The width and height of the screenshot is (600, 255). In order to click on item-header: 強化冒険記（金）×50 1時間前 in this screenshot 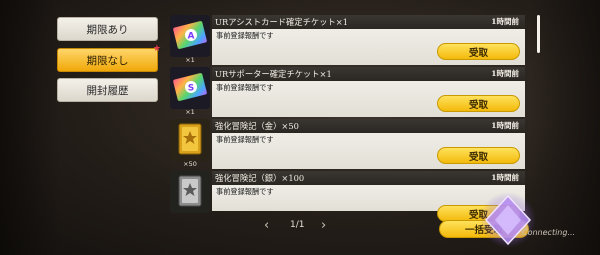, I will do `click(368, 126)`.